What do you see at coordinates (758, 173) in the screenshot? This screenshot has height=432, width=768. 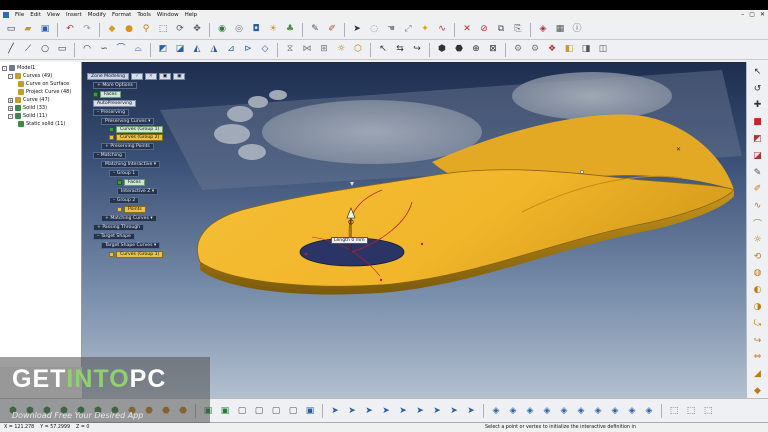 I see `pen-icon: ✎` at bounding box center [758, 173].